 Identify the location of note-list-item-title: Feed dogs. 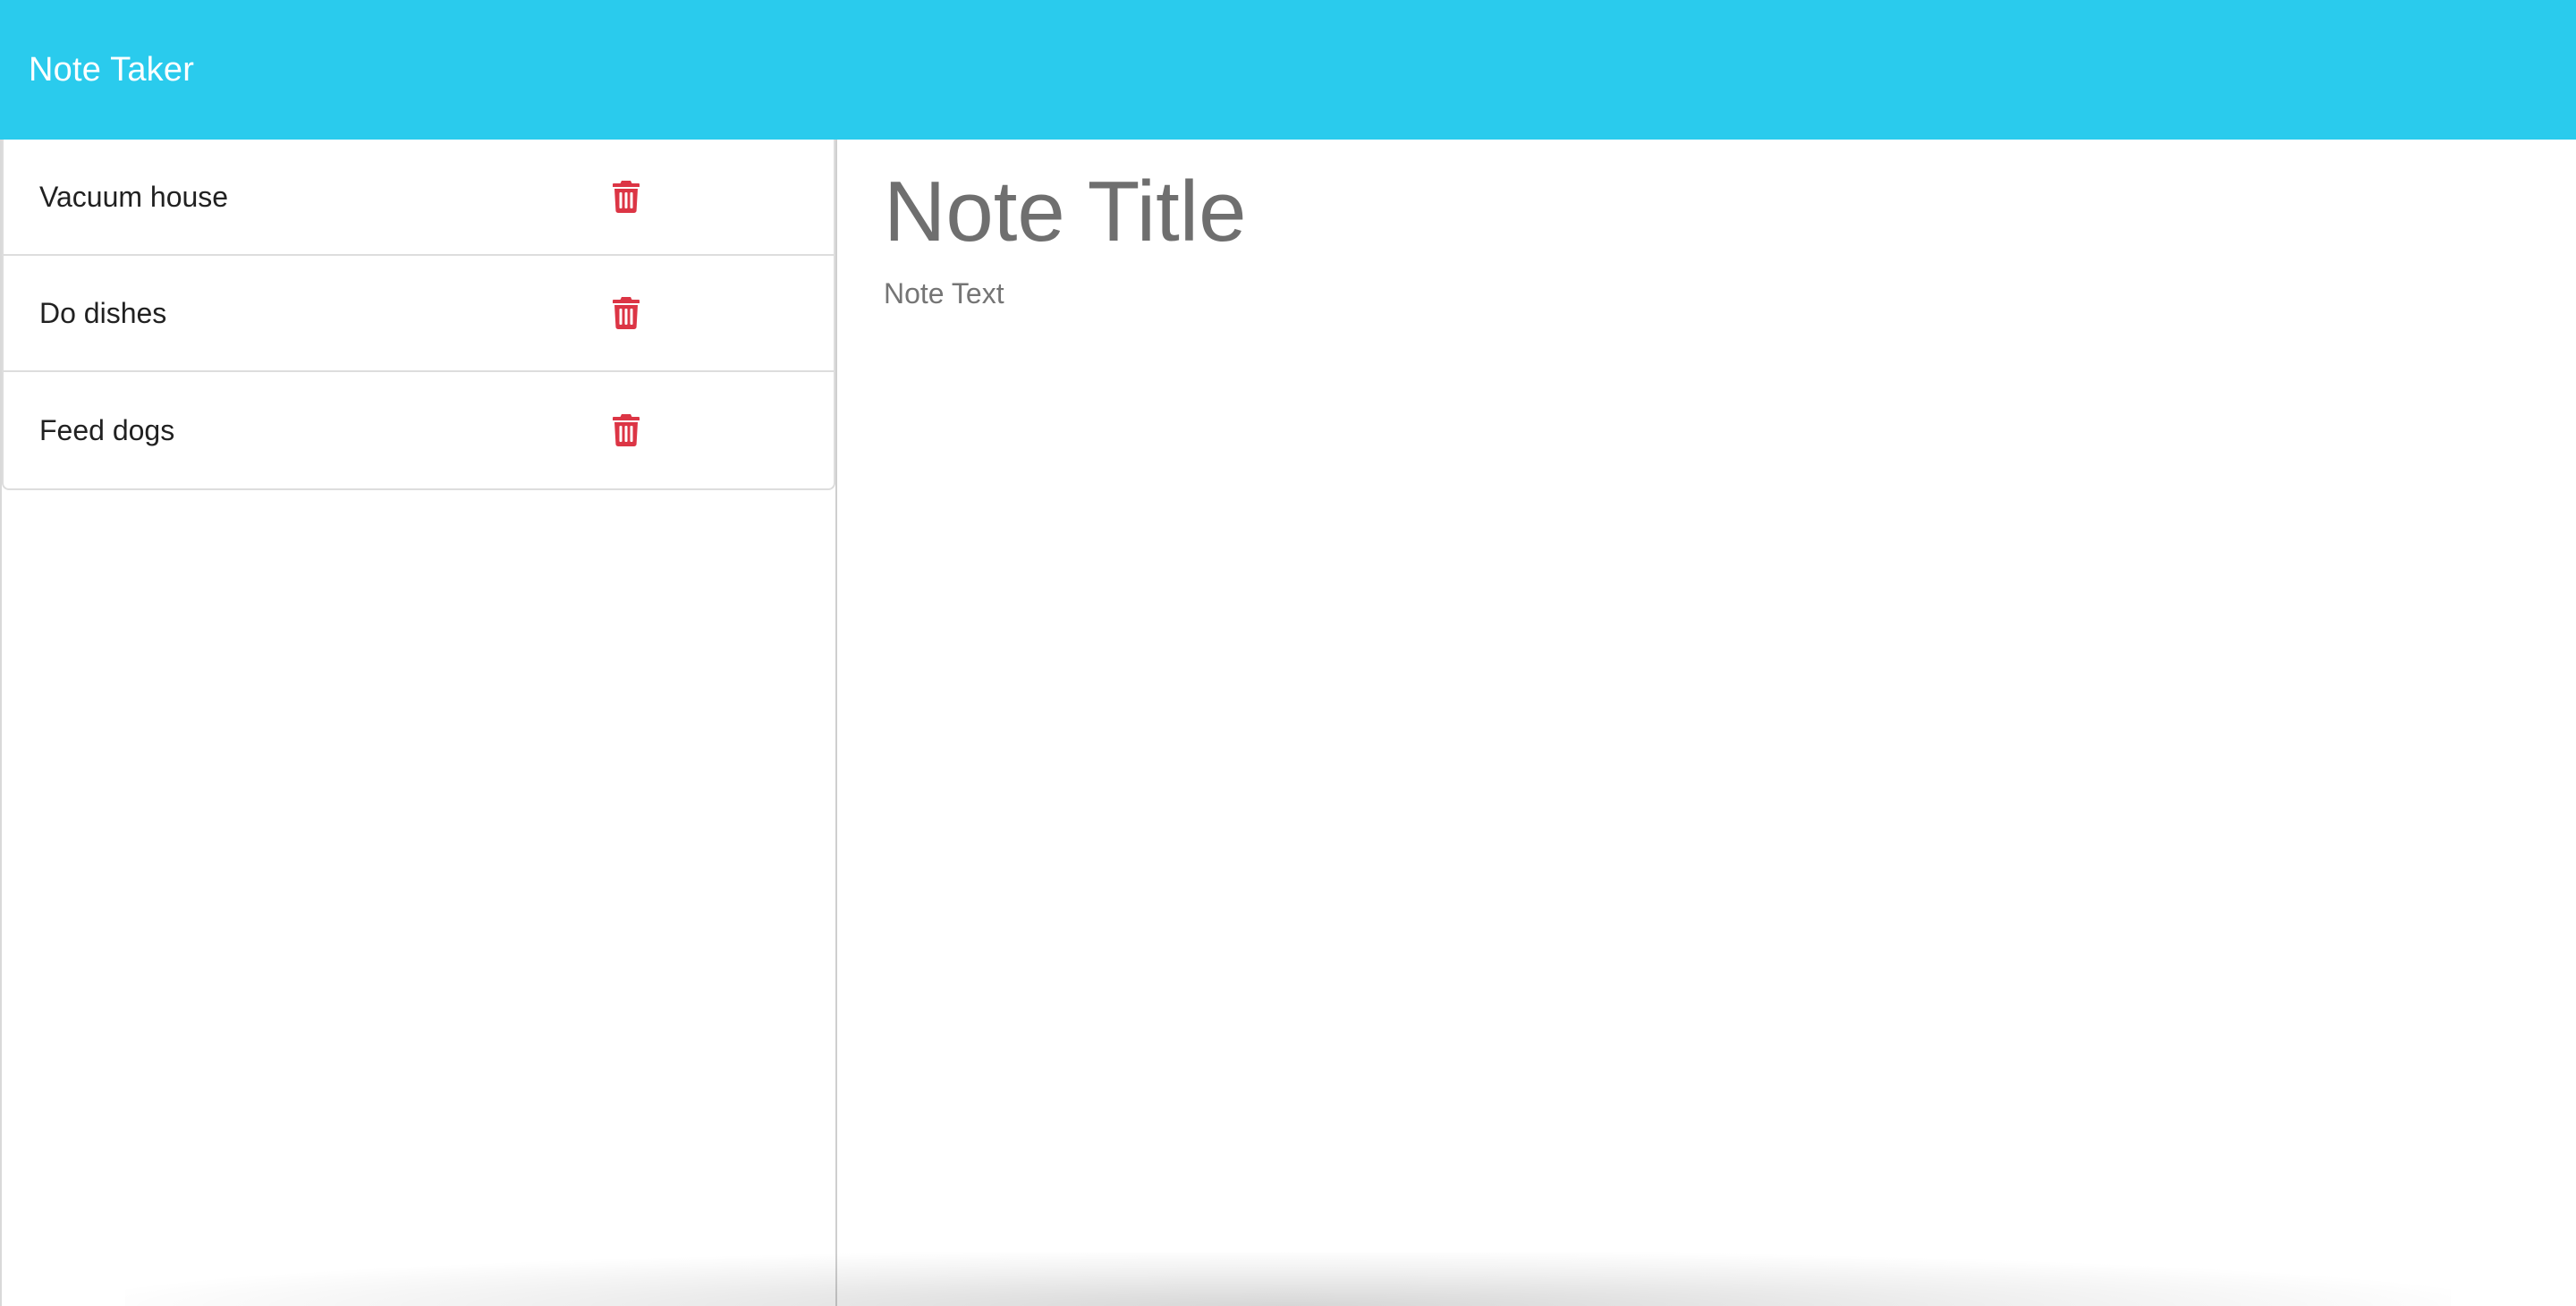
(106, 430).